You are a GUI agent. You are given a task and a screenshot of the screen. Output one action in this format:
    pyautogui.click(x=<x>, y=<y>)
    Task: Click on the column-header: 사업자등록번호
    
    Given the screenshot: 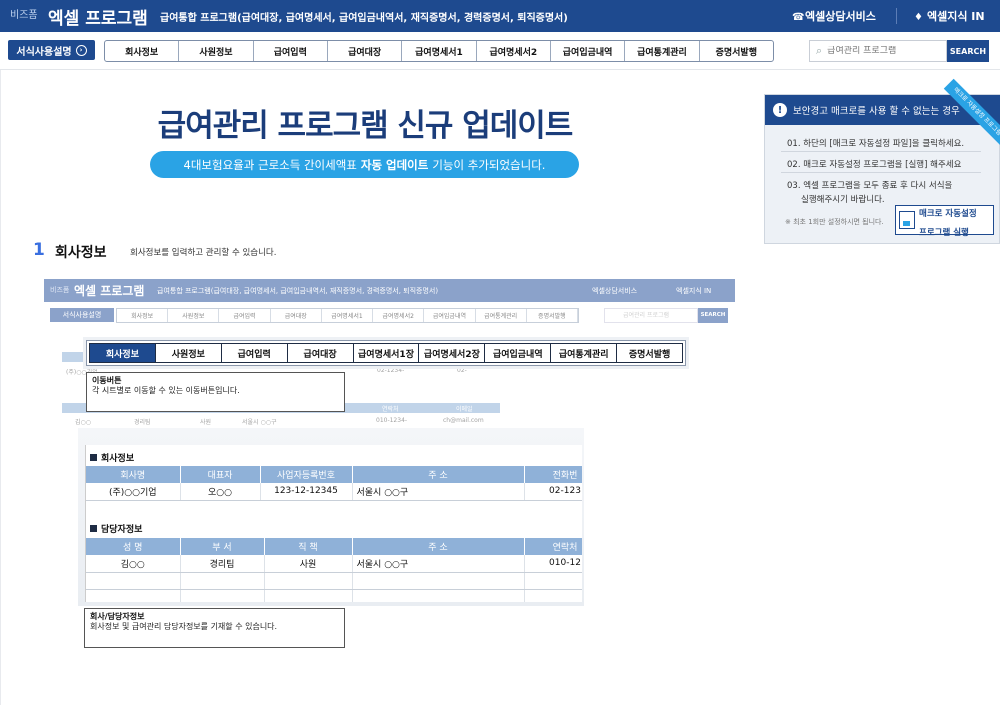 What is the action you would take?
    pyautogui.click(x=306, y=474)
    